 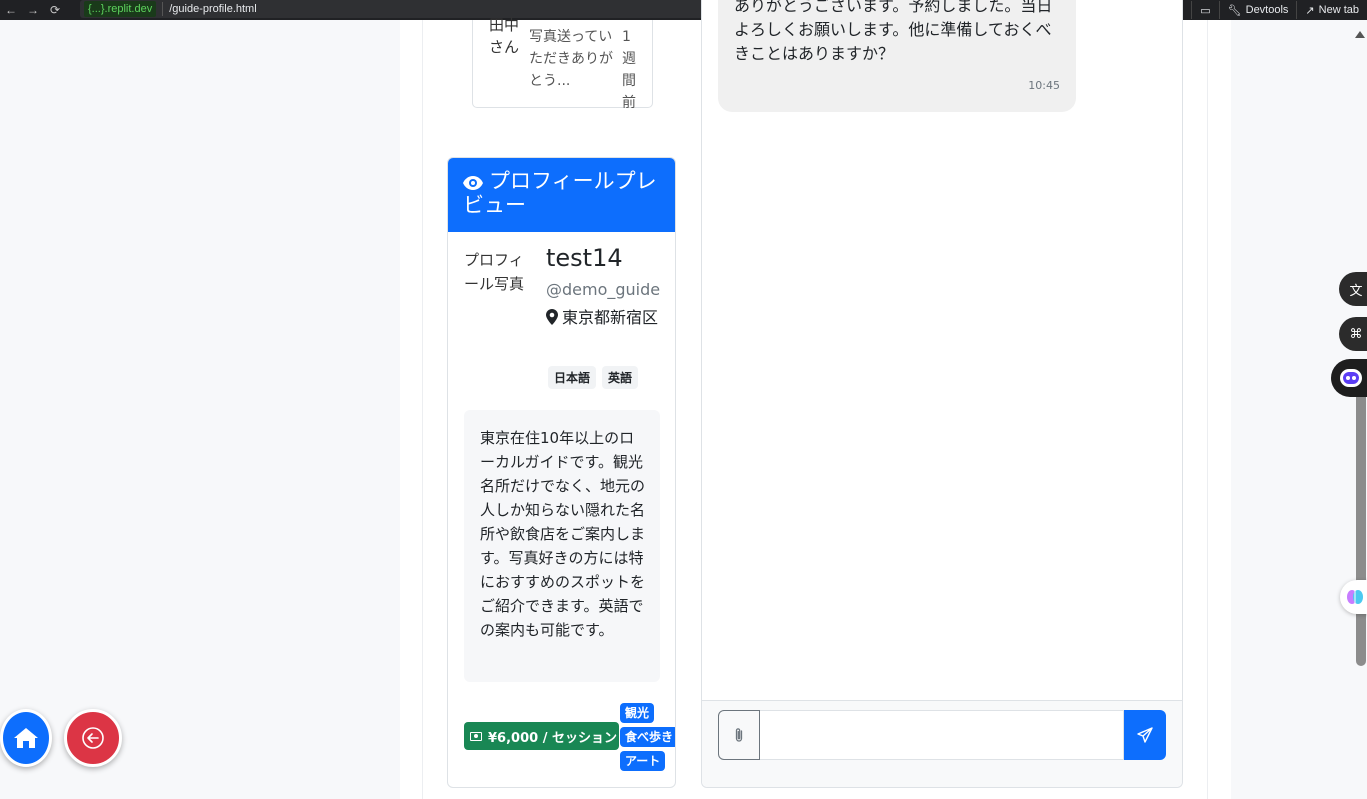 I want to click on container-border-left, so click(x=422, y=409).